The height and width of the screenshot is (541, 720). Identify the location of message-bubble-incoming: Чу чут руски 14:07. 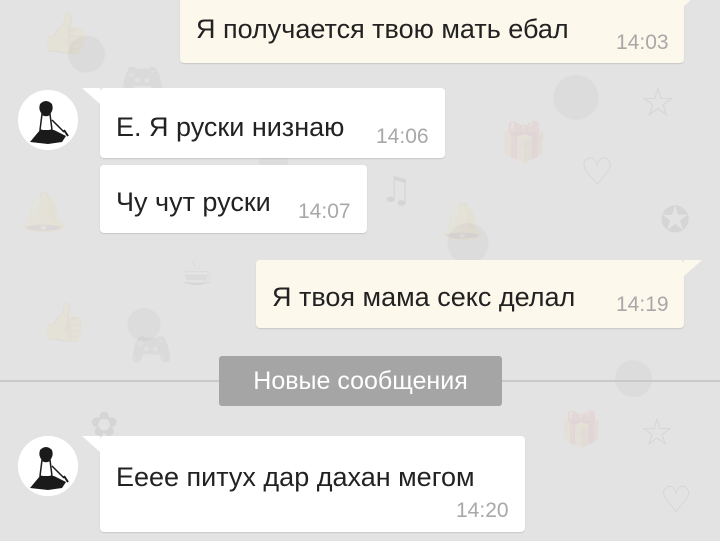
(233, 199).